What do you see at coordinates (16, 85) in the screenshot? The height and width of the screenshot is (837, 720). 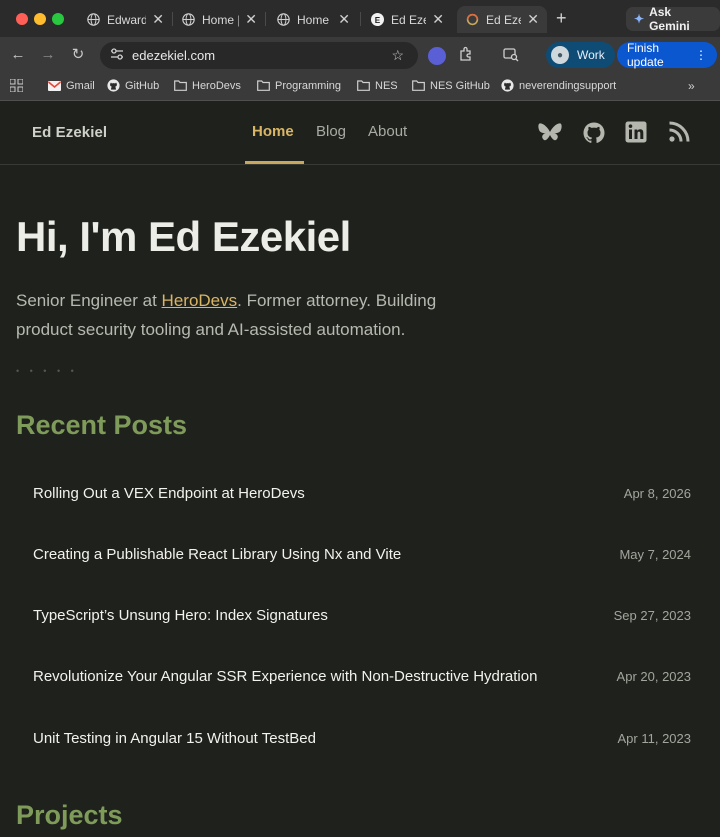 I see `apps-grid-icon` at bounding box center [16, 85].